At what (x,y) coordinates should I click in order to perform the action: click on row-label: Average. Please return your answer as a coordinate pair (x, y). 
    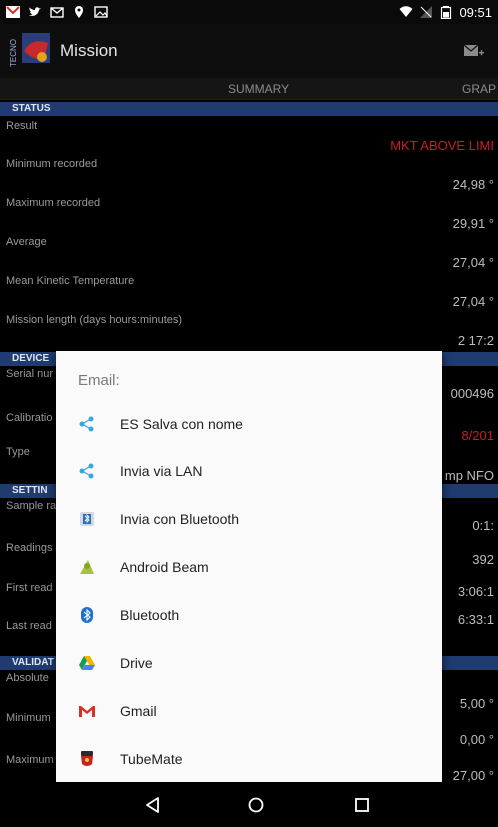
    Looking at the image, I should click on (26, 242).